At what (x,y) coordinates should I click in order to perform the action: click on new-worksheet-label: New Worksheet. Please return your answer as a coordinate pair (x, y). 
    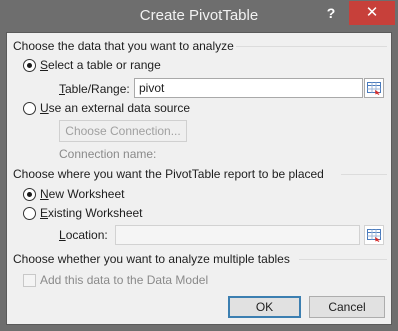
    Looking at the image, I should click on (82, 194).